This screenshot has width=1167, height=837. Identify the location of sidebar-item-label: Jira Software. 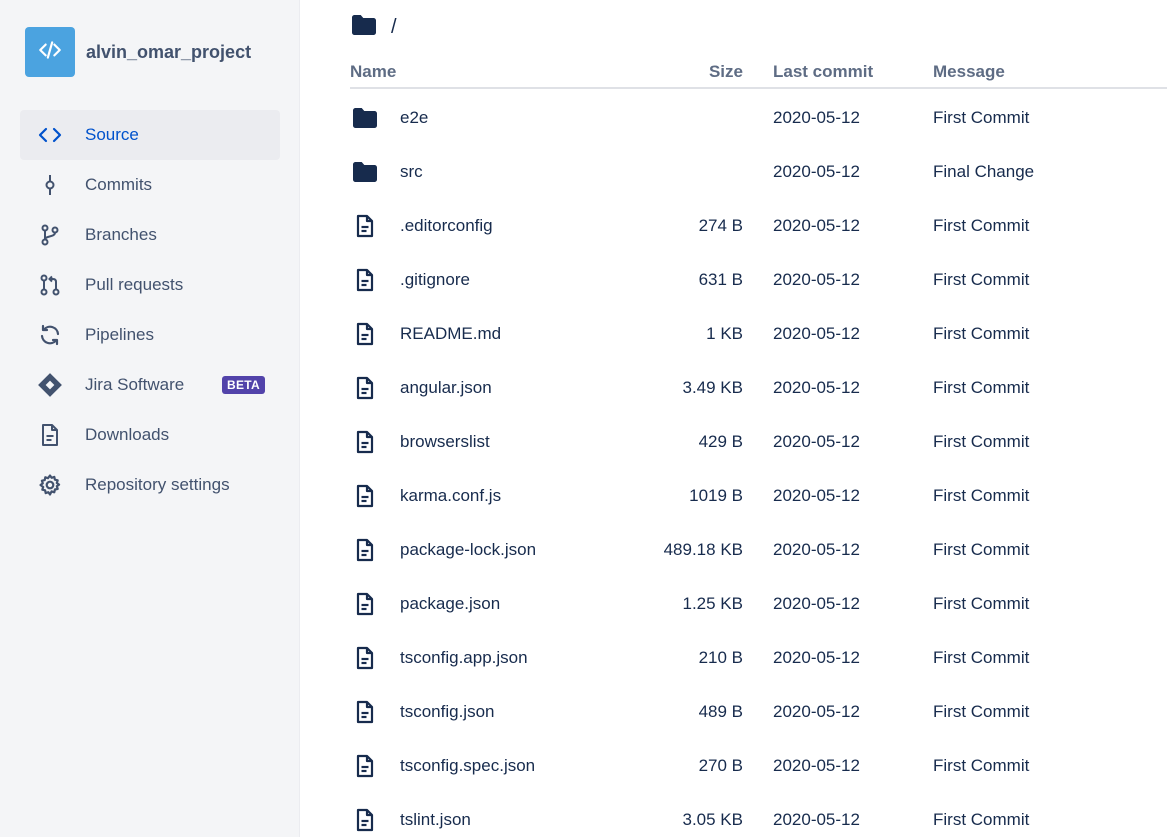
(135, 384).